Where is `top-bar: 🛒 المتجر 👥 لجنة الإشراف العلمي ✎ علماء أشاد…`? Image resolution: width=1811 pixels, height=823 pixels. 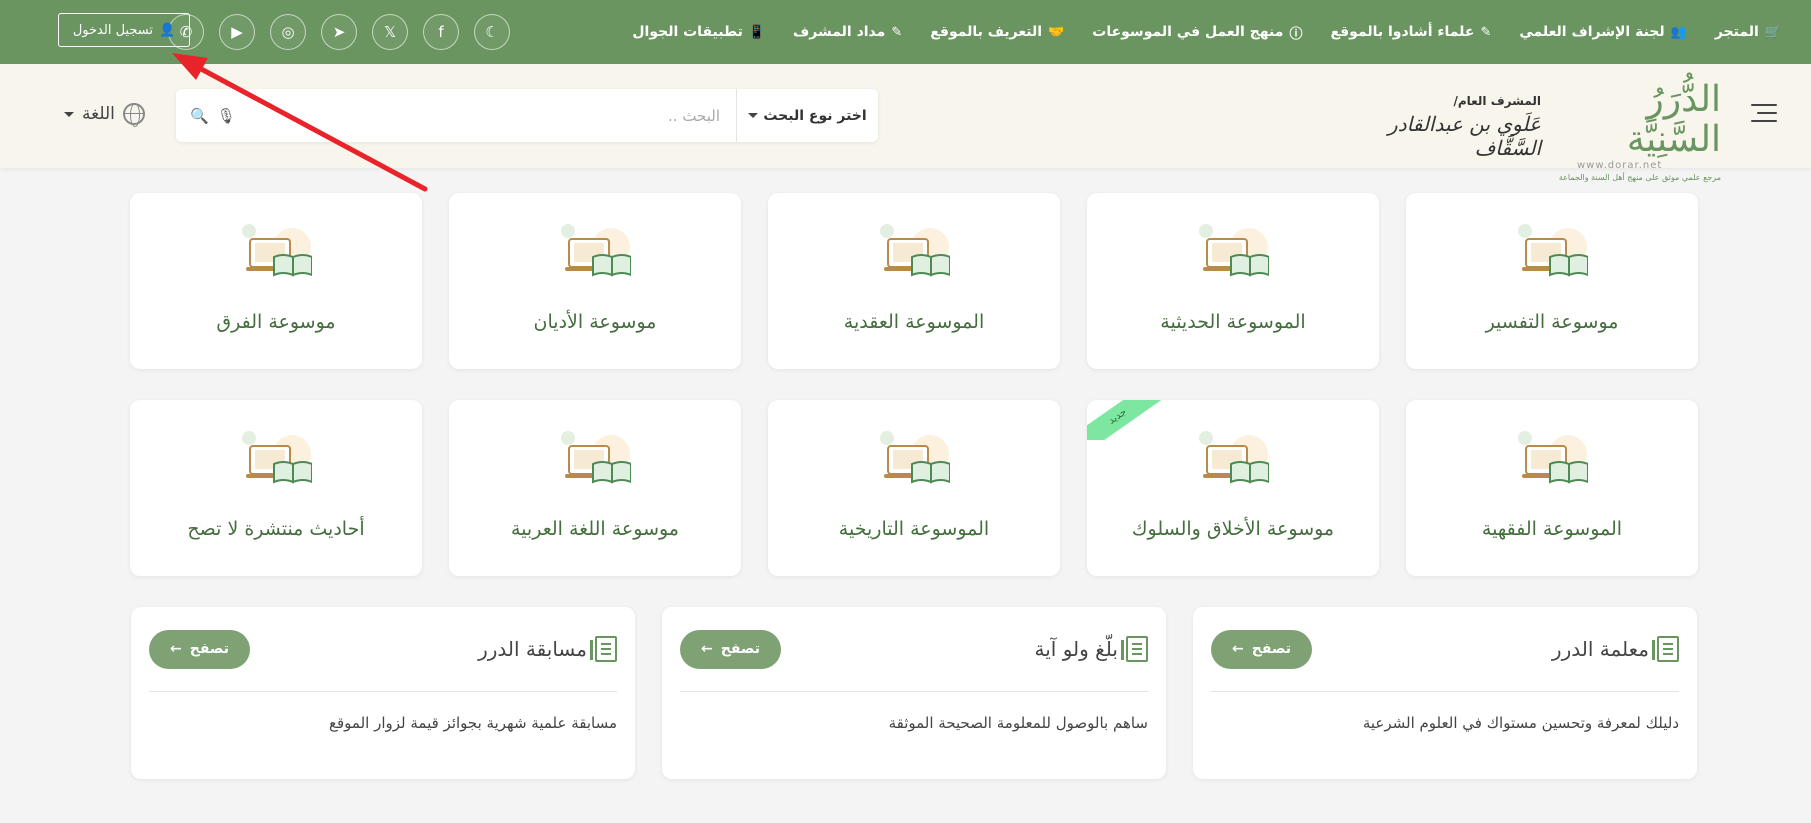
top-bar: 🛒 المتجر 👥 لجنة الإشراف العلمي ✎ علماء أشاد… is located at coordinates (905, 32).